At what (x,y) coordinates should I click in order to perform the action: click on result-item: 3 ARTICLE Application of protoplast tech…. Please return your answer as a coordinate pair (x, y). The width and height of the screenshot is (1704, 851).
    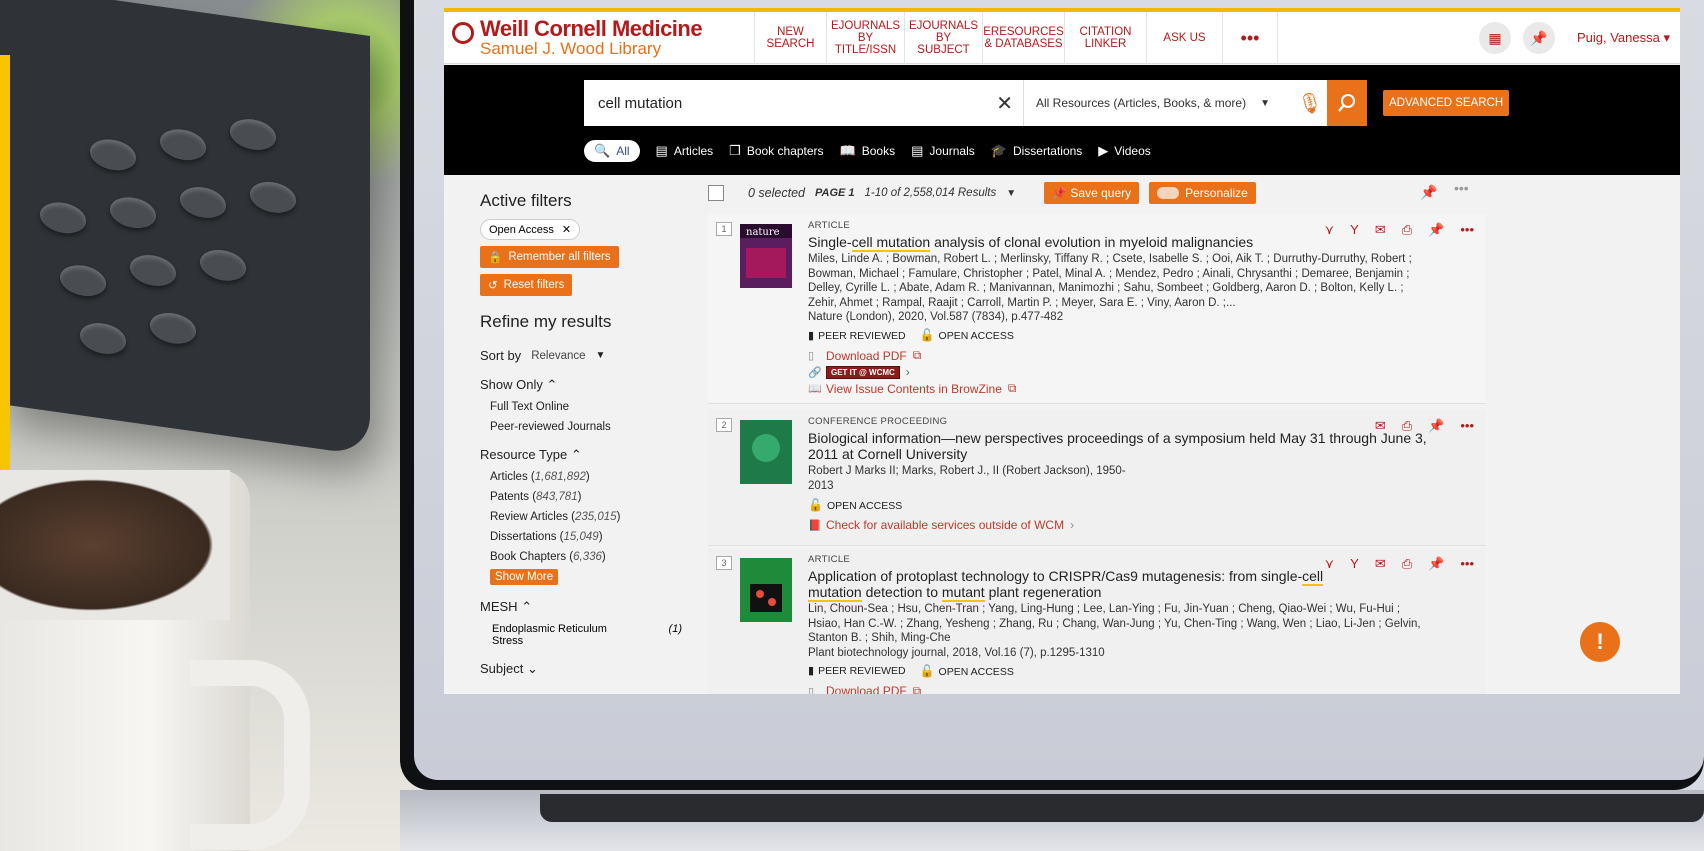
    Looking at the image, I should click on (1097, 621).